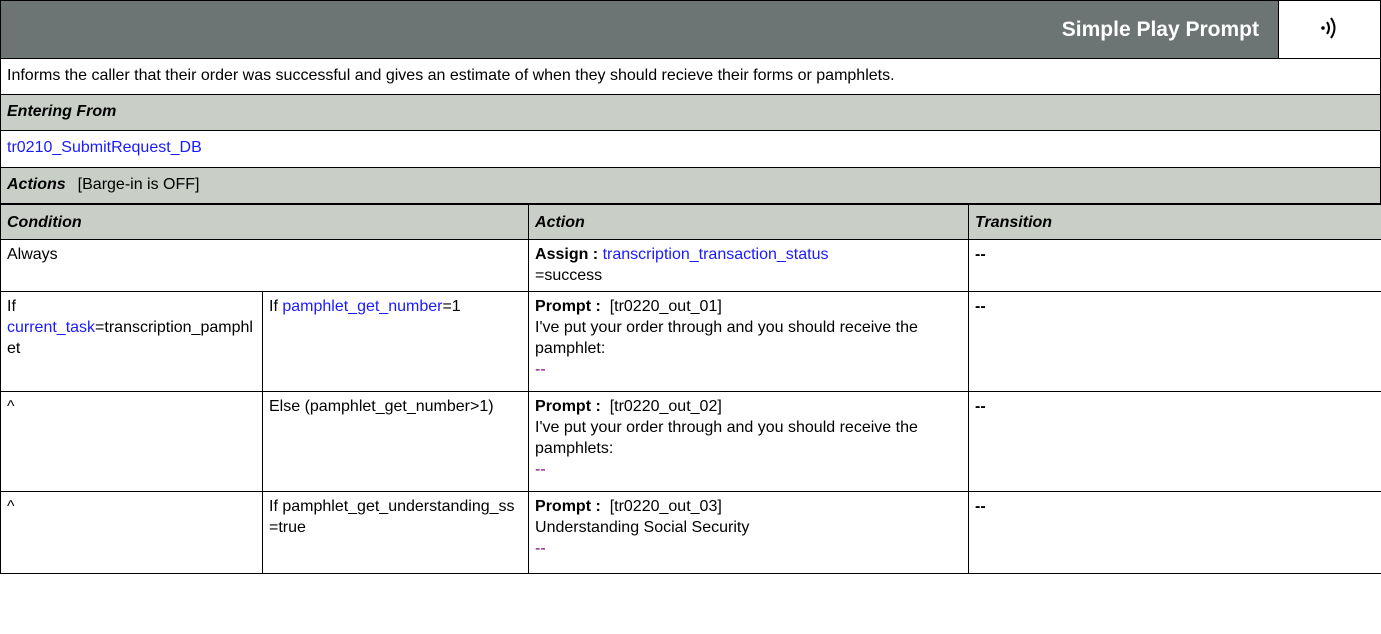 The width and height of the screenshot is (1381, 634). I want to click on condition-cell: Always, so click(265, 265).